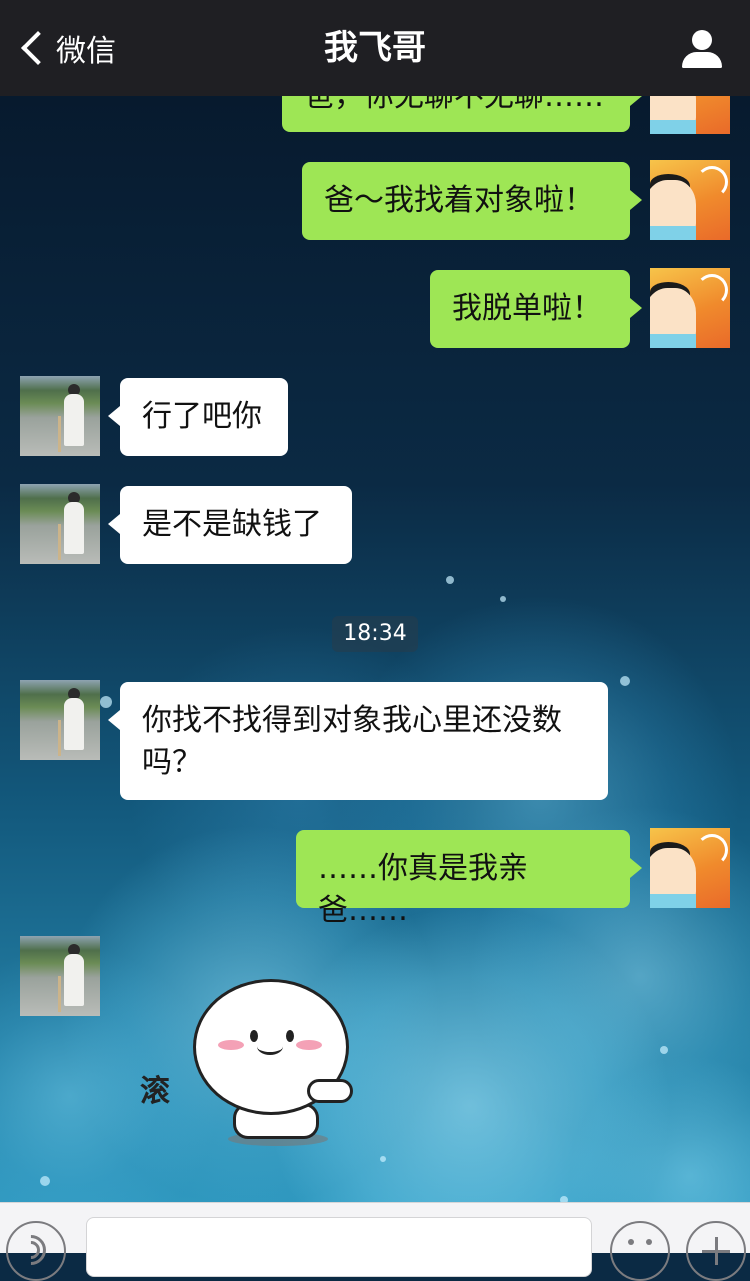 This screenshot has height=1281, width=750. I want to click on sticker-text: 滚, so click(155, 1091).